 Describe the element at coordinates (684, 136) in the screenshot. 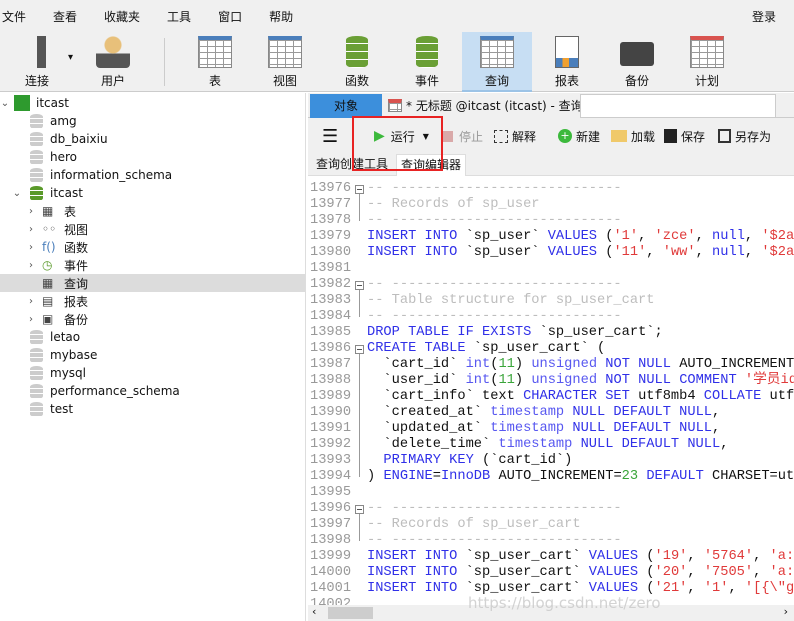

I see `save-button: 保存` at that location.